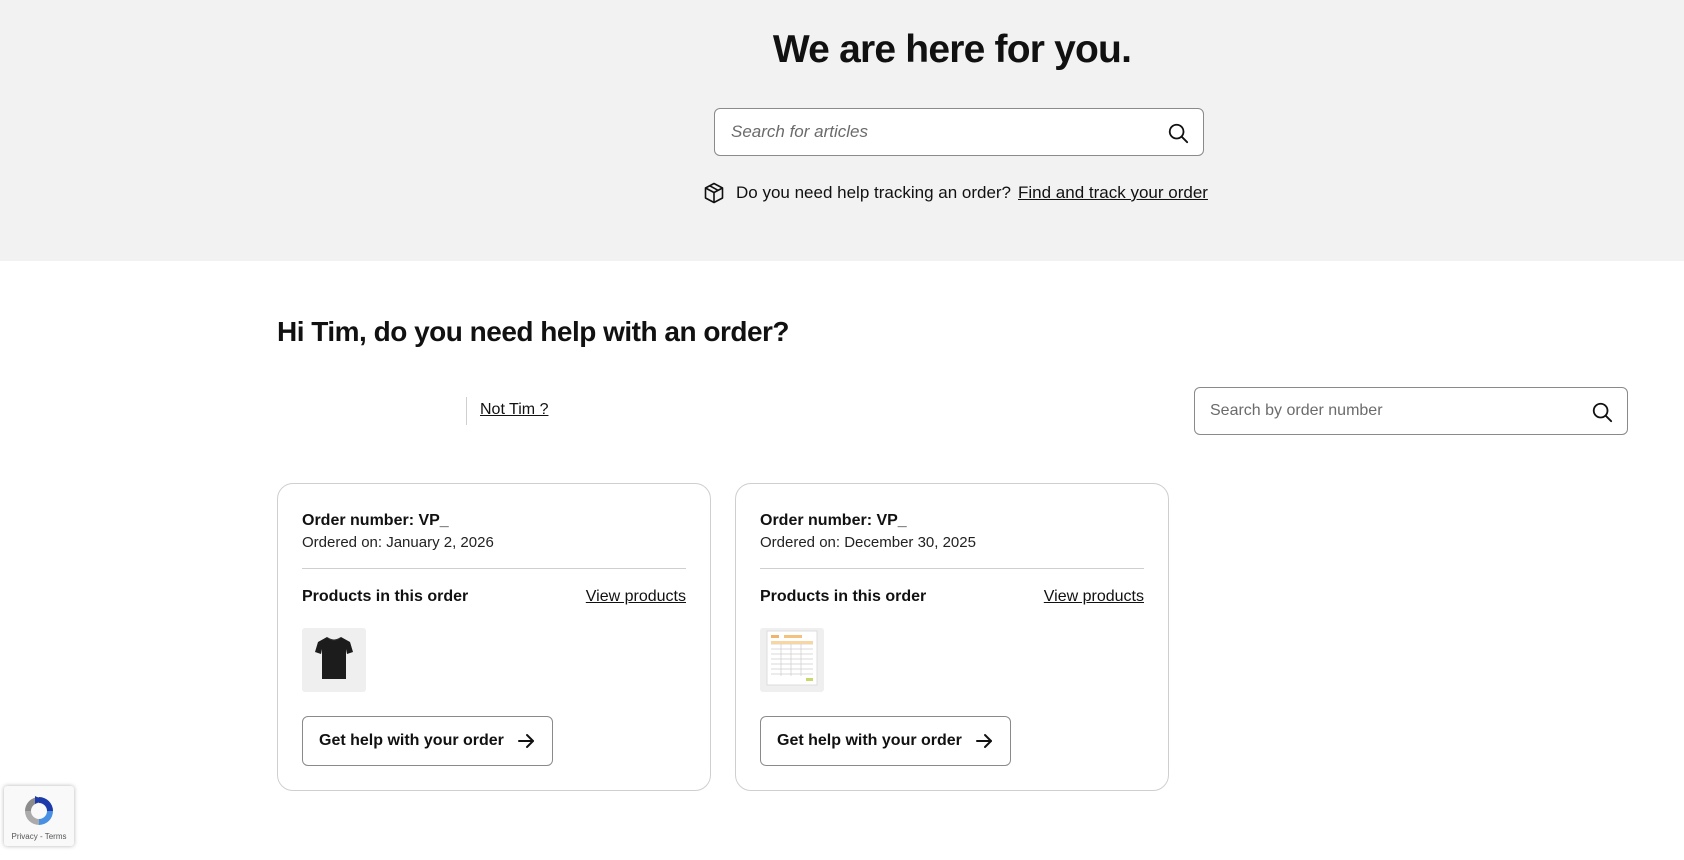 Image resolution: width=1684 pixels, height=860 pixels. I want to click on article-search-box, so click(959, 132).